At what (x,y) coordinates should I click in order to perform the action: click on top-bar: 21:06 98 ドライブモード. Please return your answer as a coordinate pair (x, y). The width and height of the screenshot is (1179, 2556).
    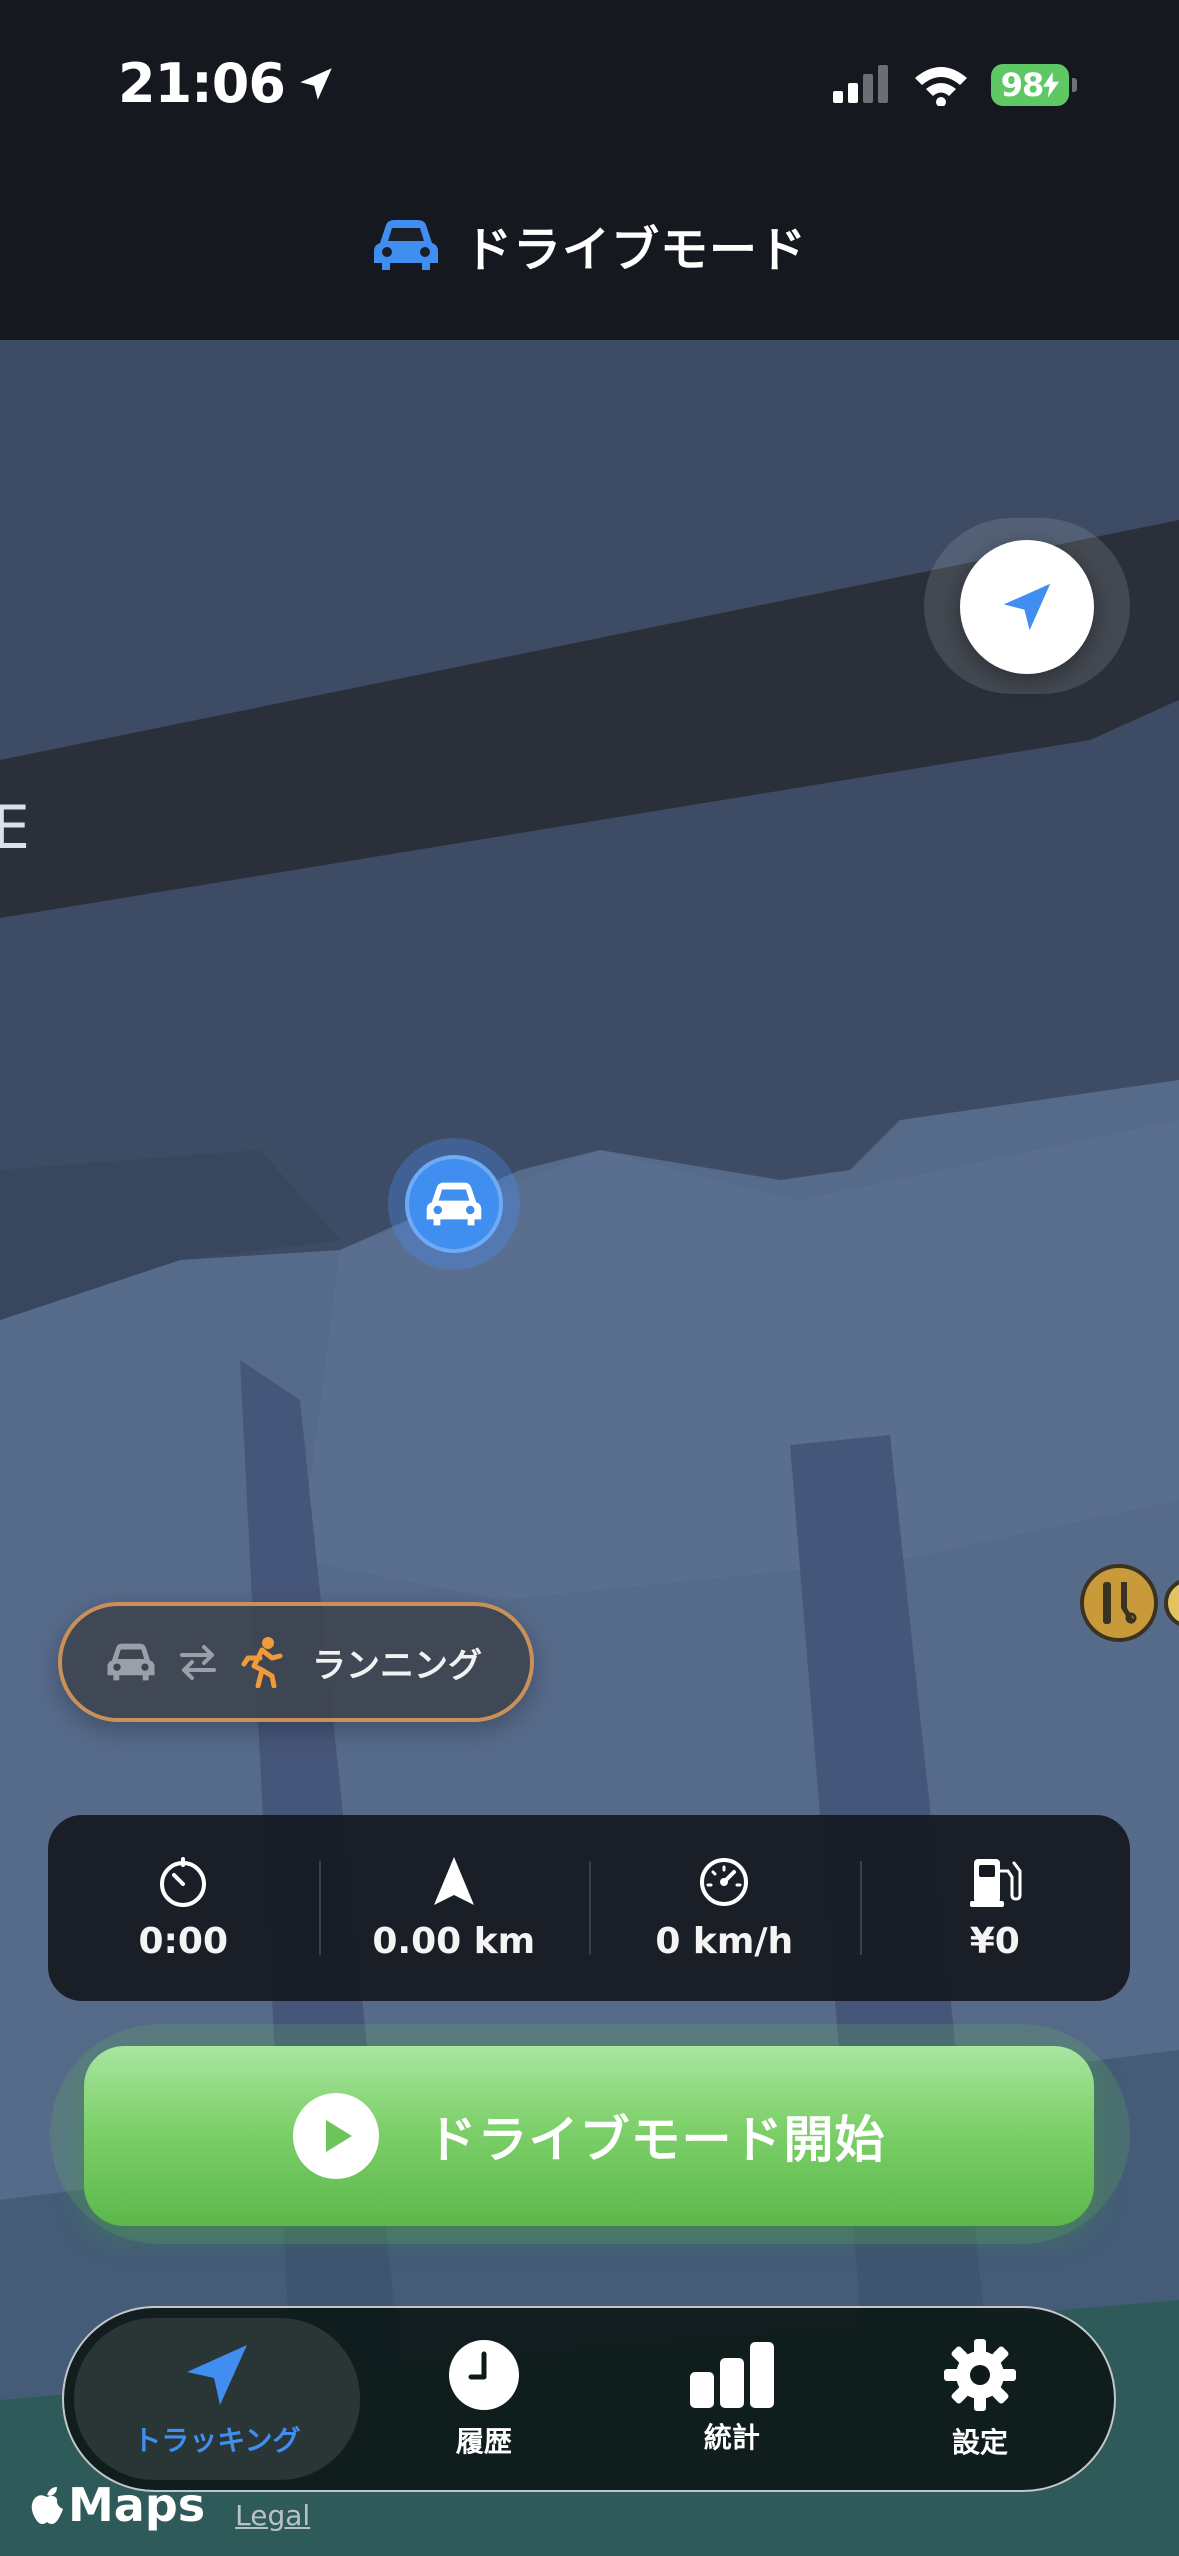
    Looking at the image, I should click on (589, 170).